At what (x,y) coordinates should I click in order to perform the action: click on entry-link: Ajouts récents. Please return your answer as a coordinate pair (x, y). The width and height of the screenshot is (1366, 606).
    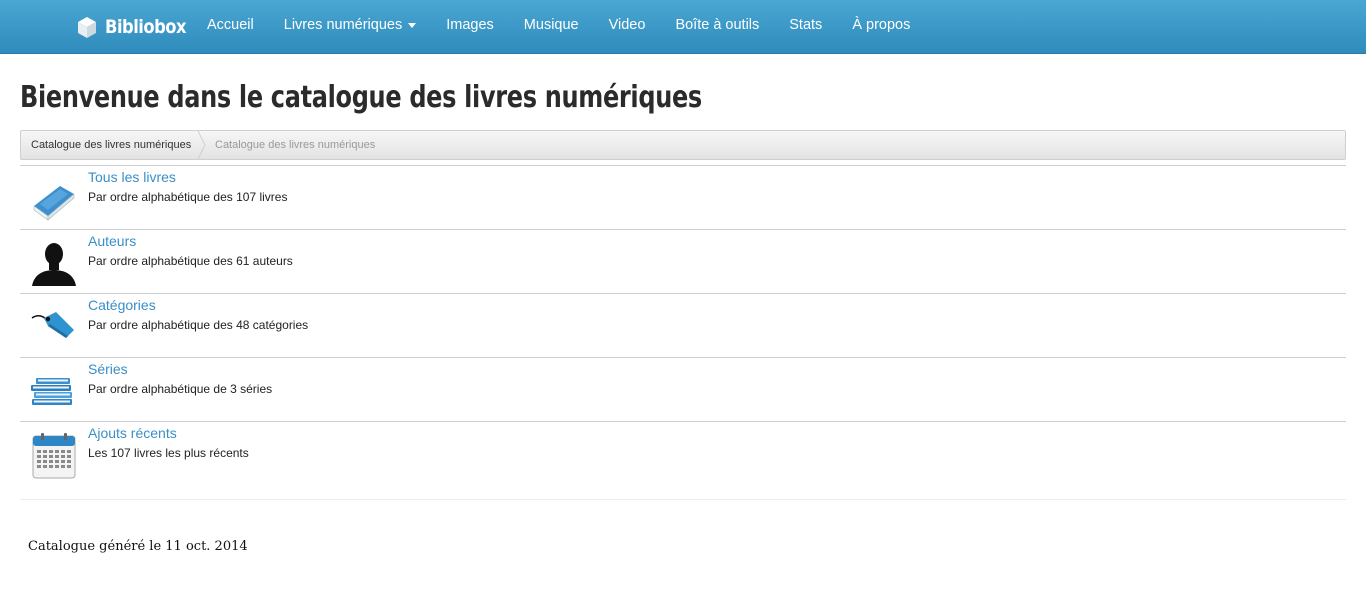
    Looking at the image, I should click on (132, 433).